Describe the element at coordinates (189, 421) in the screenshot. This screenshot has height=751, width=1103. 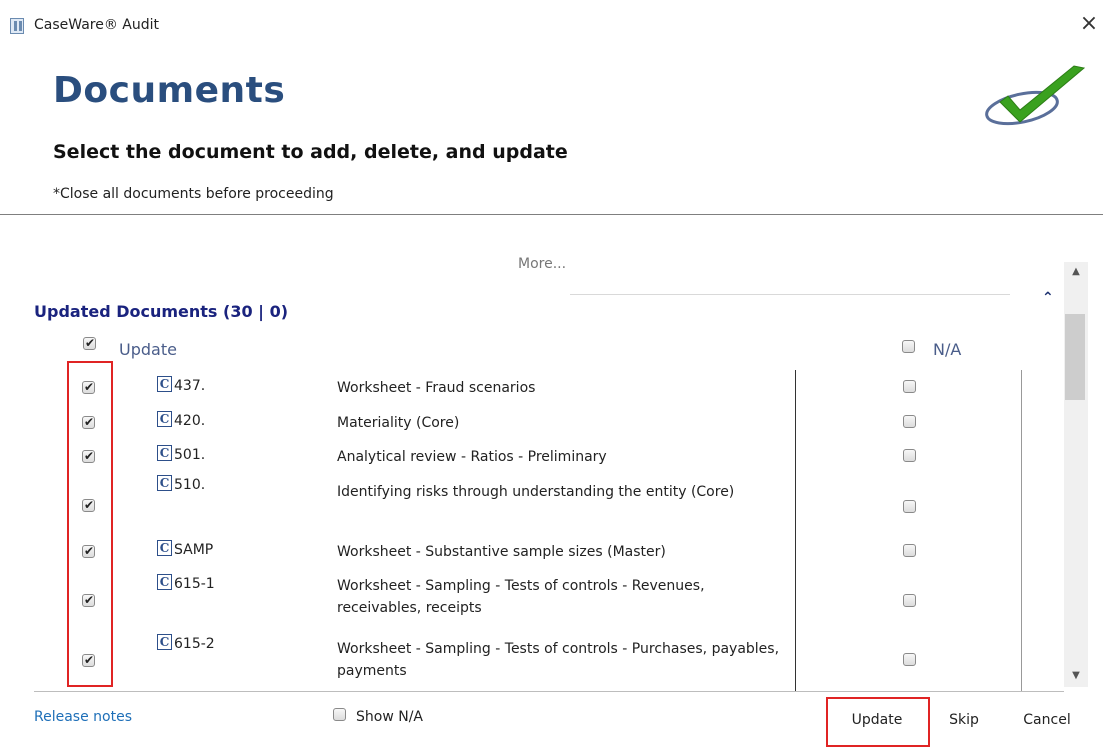
I see `document-code: 420.` at that location.